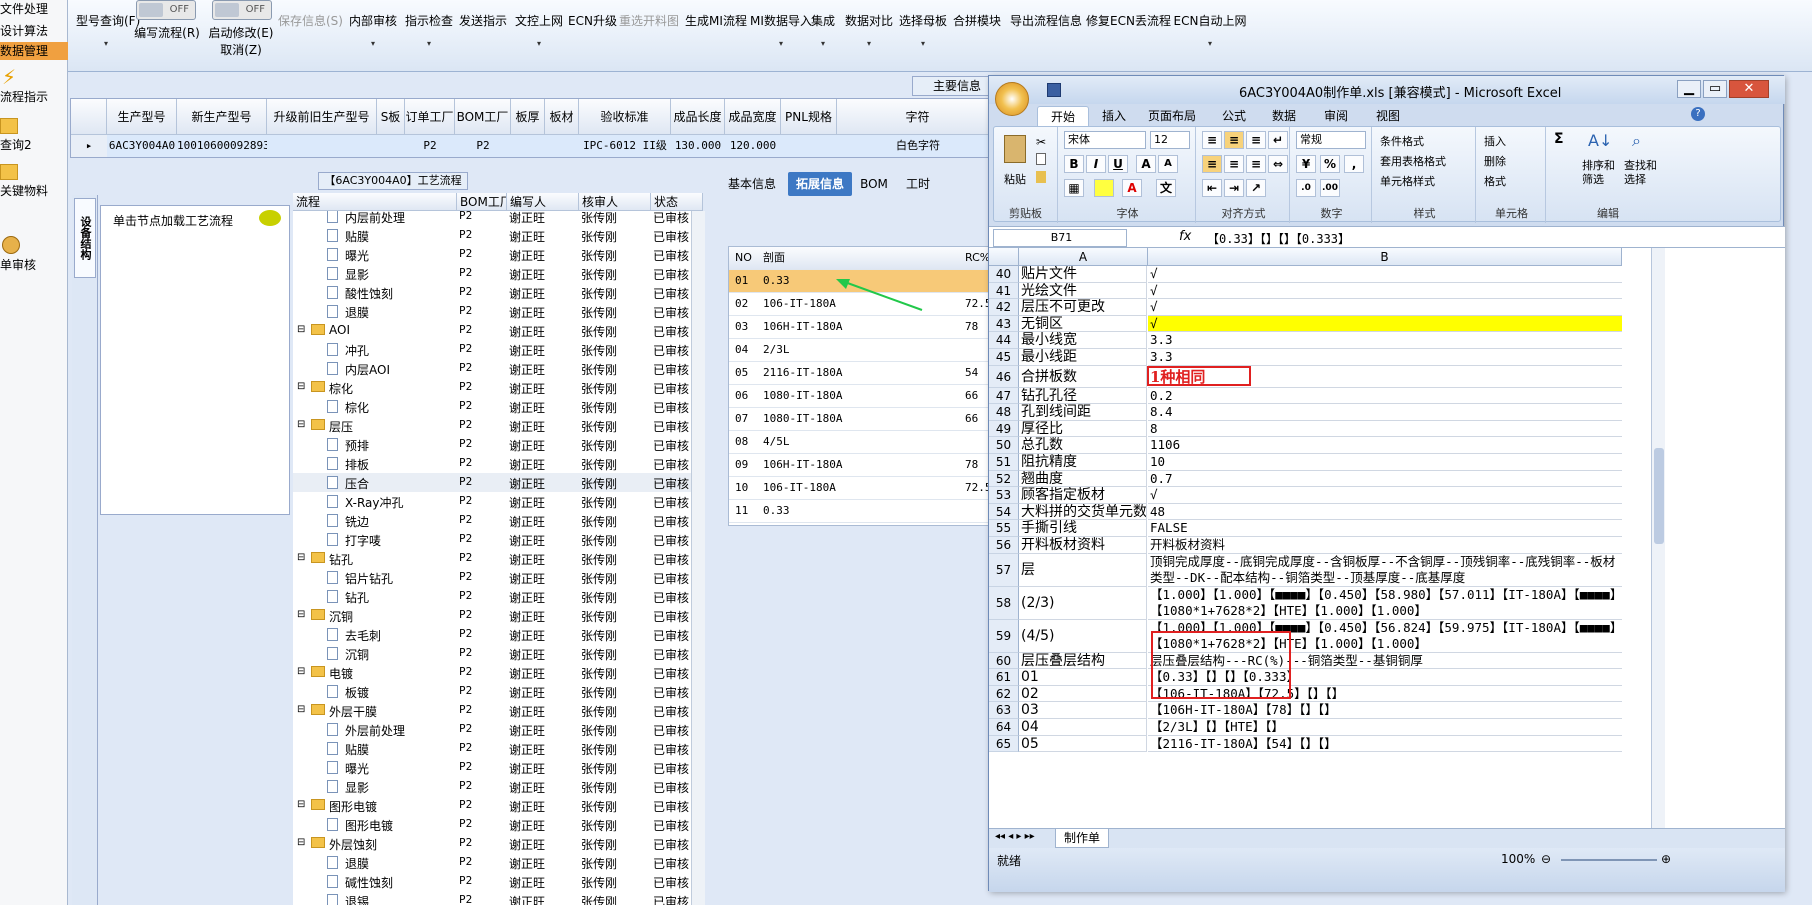 This screenshot has width=1812, height=905. Describe the element at coordinates (1041, 177) in the screenshot. I see `format-painter-icon` at that location.